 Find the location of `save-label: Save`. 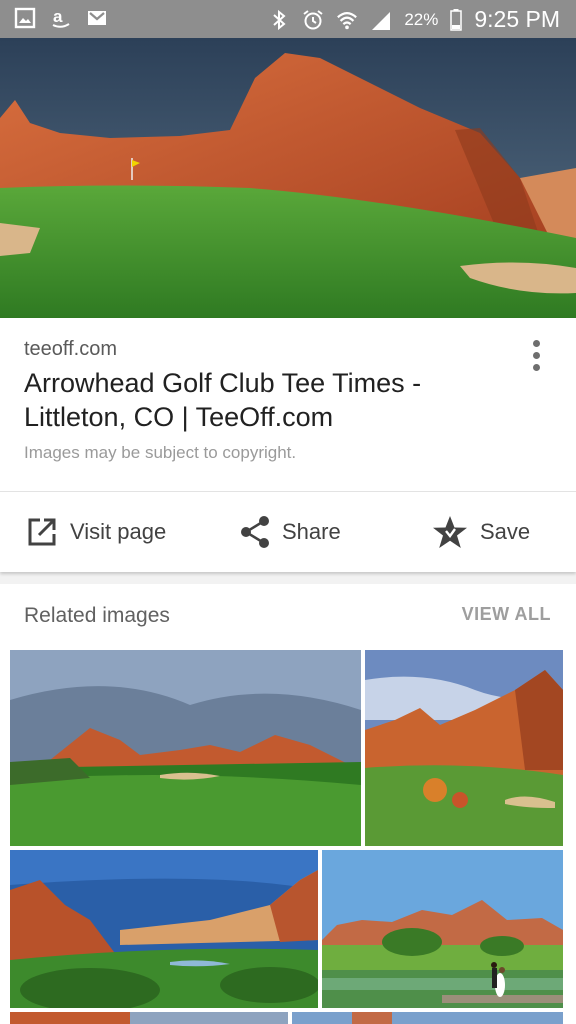

save-label: Save is located at coordinates (505, 531).